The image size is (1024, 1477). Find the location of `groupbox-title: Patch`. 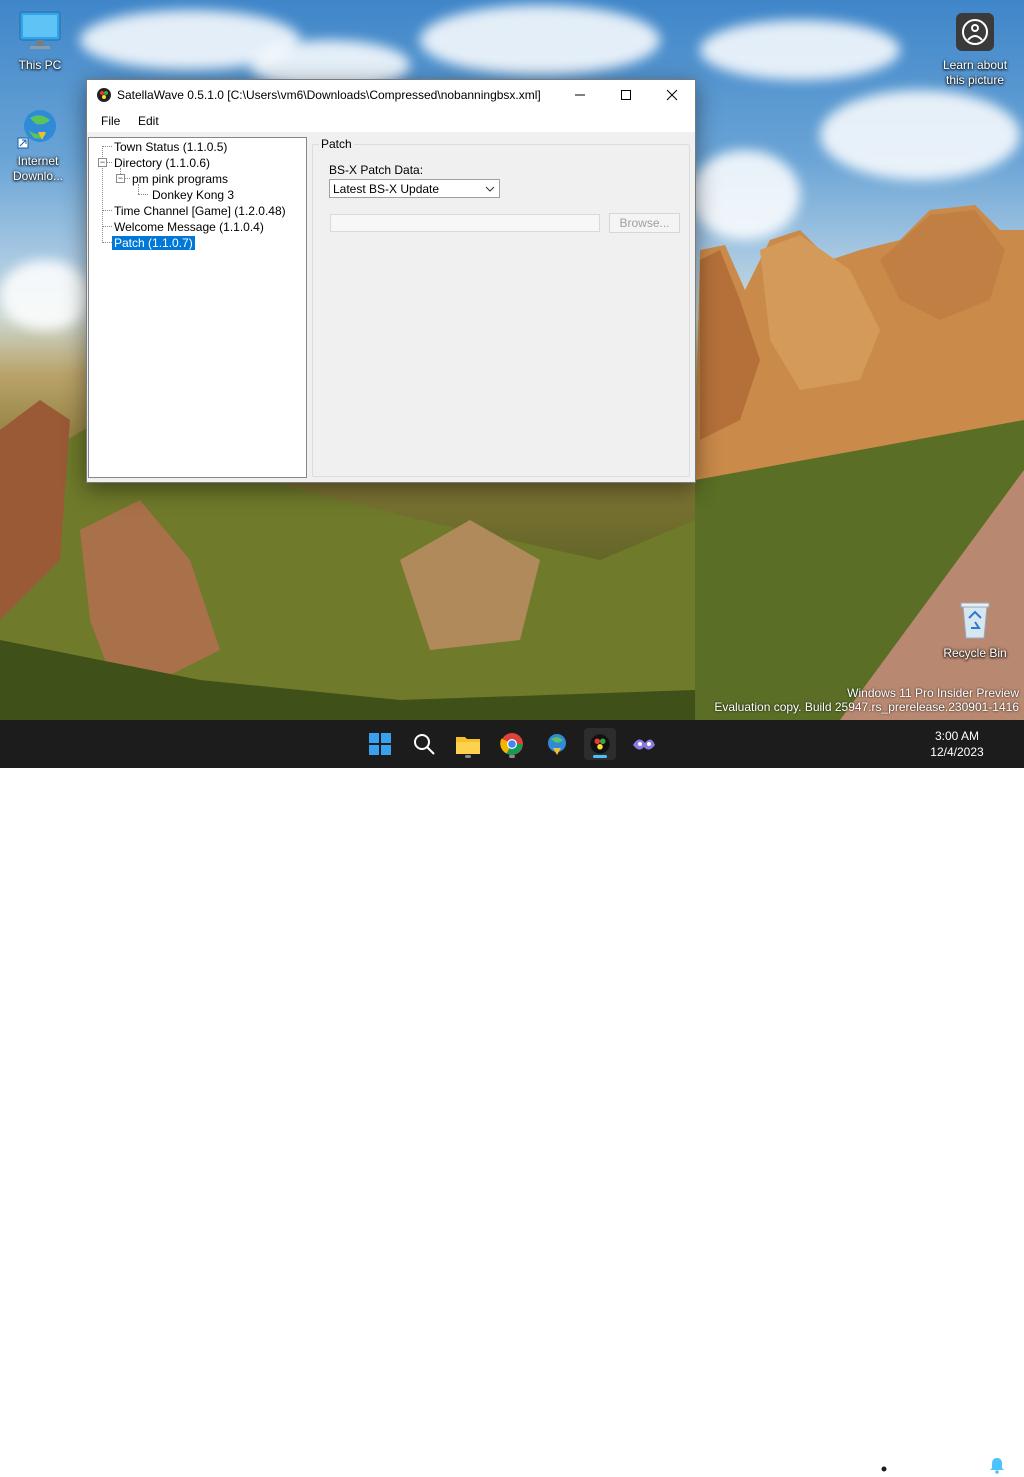

groupbox-title: Patch is located at coordinates (336, 144).